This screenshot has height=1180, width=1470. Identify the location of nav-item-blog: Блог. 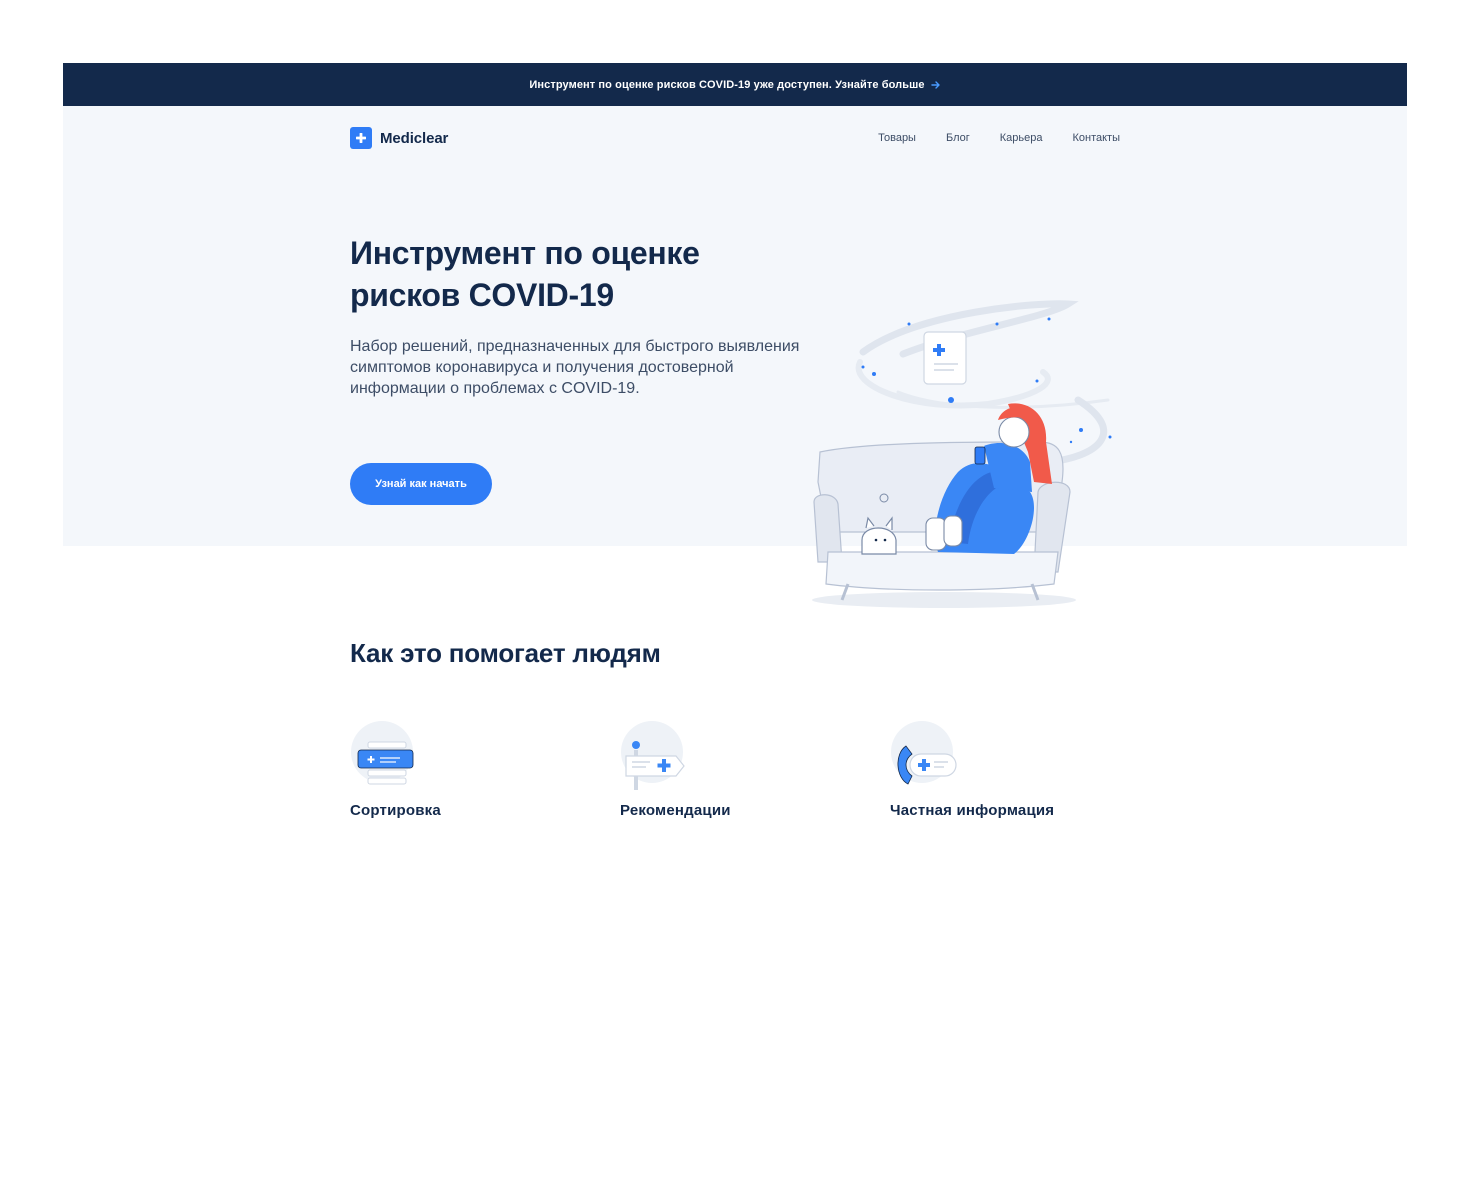
(958, 138).